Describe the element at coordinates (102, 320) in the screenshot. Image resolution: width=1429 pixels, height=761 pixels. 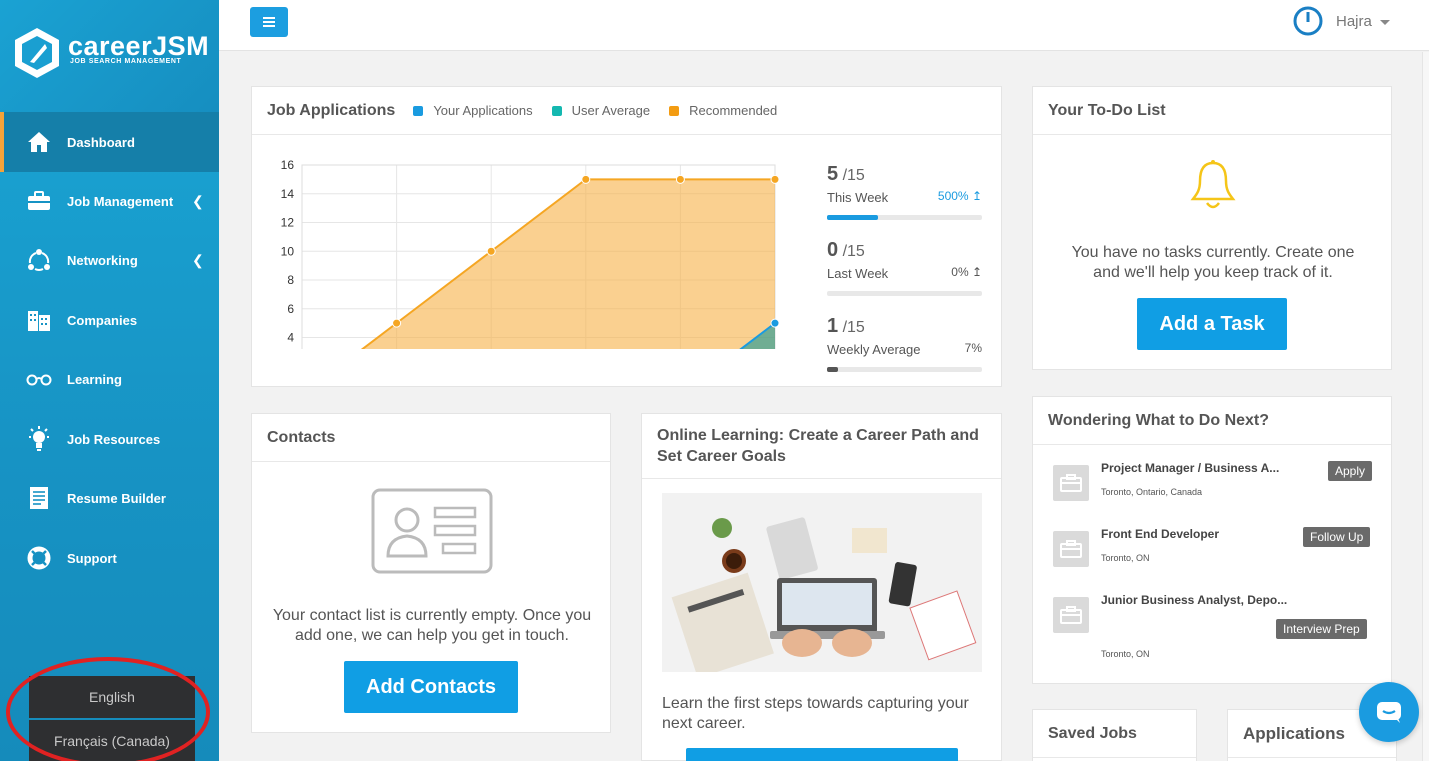
I see `sidebar-item-label: Companies` at that location.